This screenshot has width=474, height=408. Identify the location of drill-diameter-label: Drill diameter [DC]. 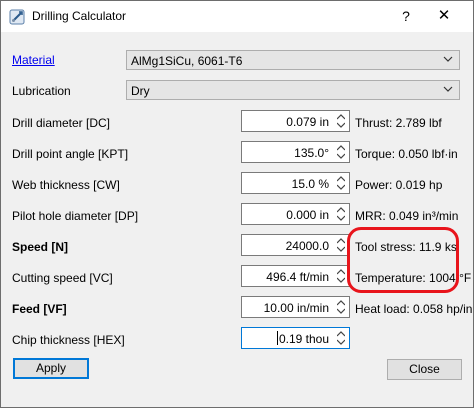
(61, 123).